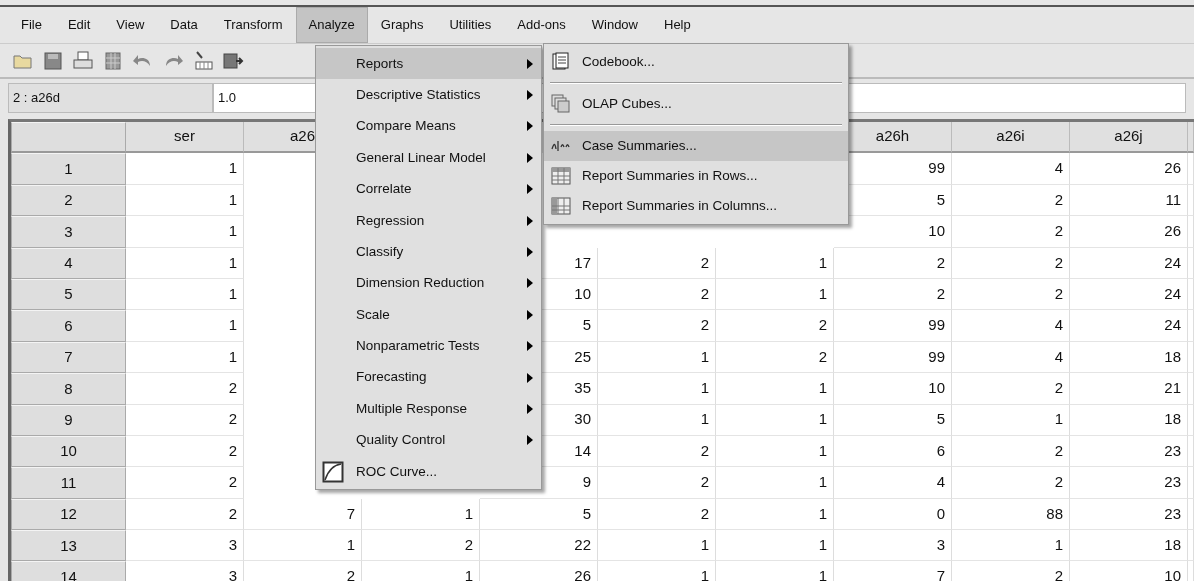  I want to click on table-cell: 26, so click(539, 571).